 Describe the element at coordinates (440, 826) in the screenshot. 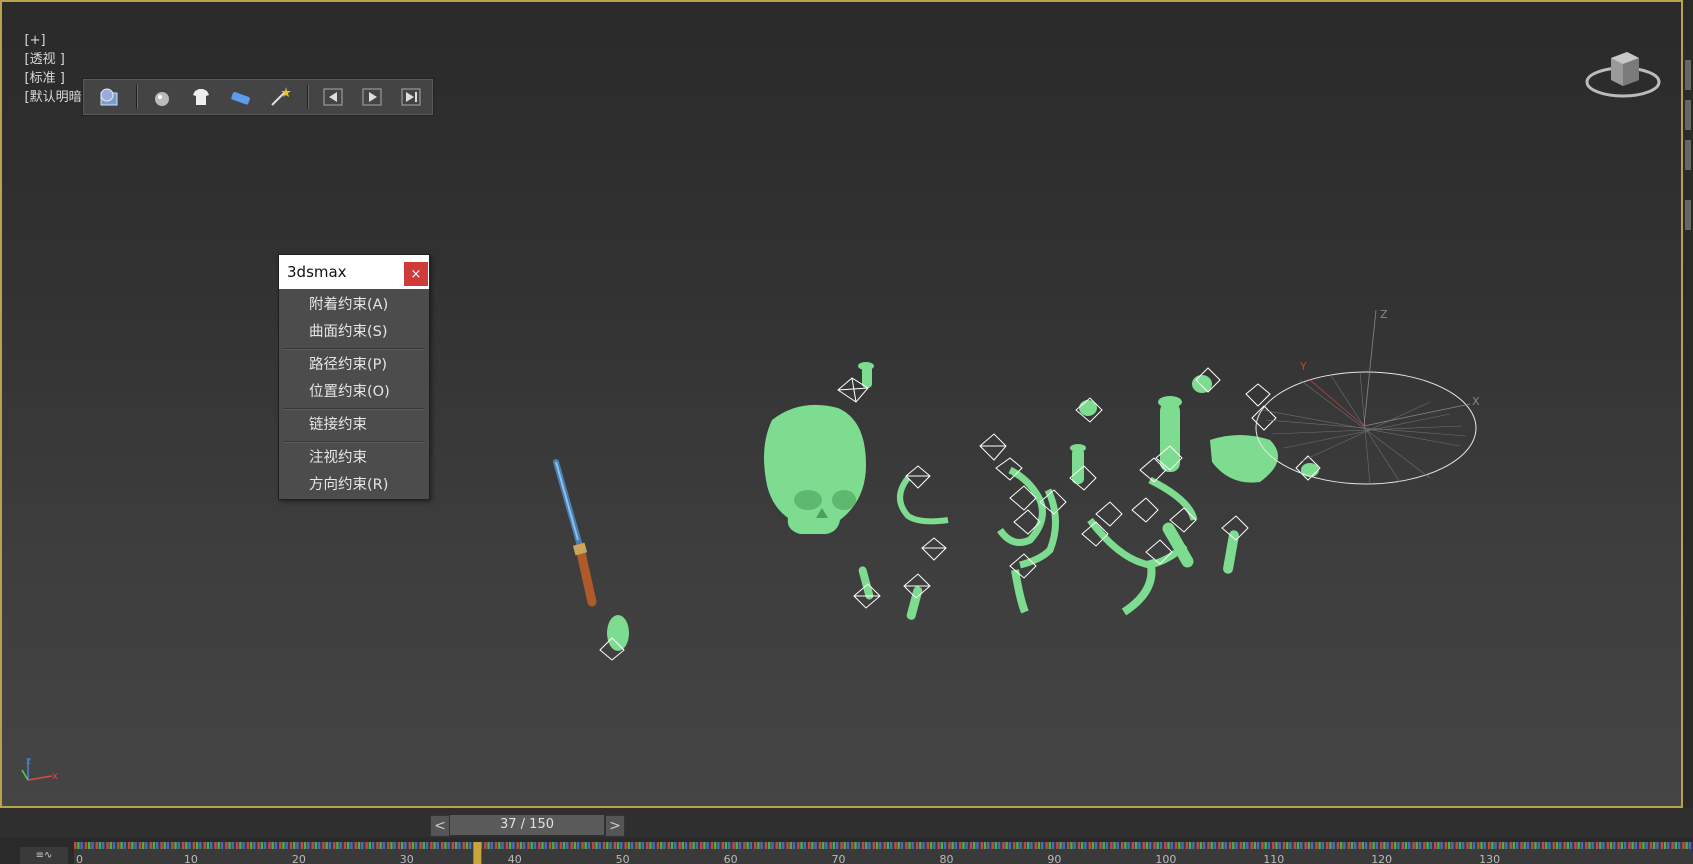

I see `prev-frame-button: <` at that location.